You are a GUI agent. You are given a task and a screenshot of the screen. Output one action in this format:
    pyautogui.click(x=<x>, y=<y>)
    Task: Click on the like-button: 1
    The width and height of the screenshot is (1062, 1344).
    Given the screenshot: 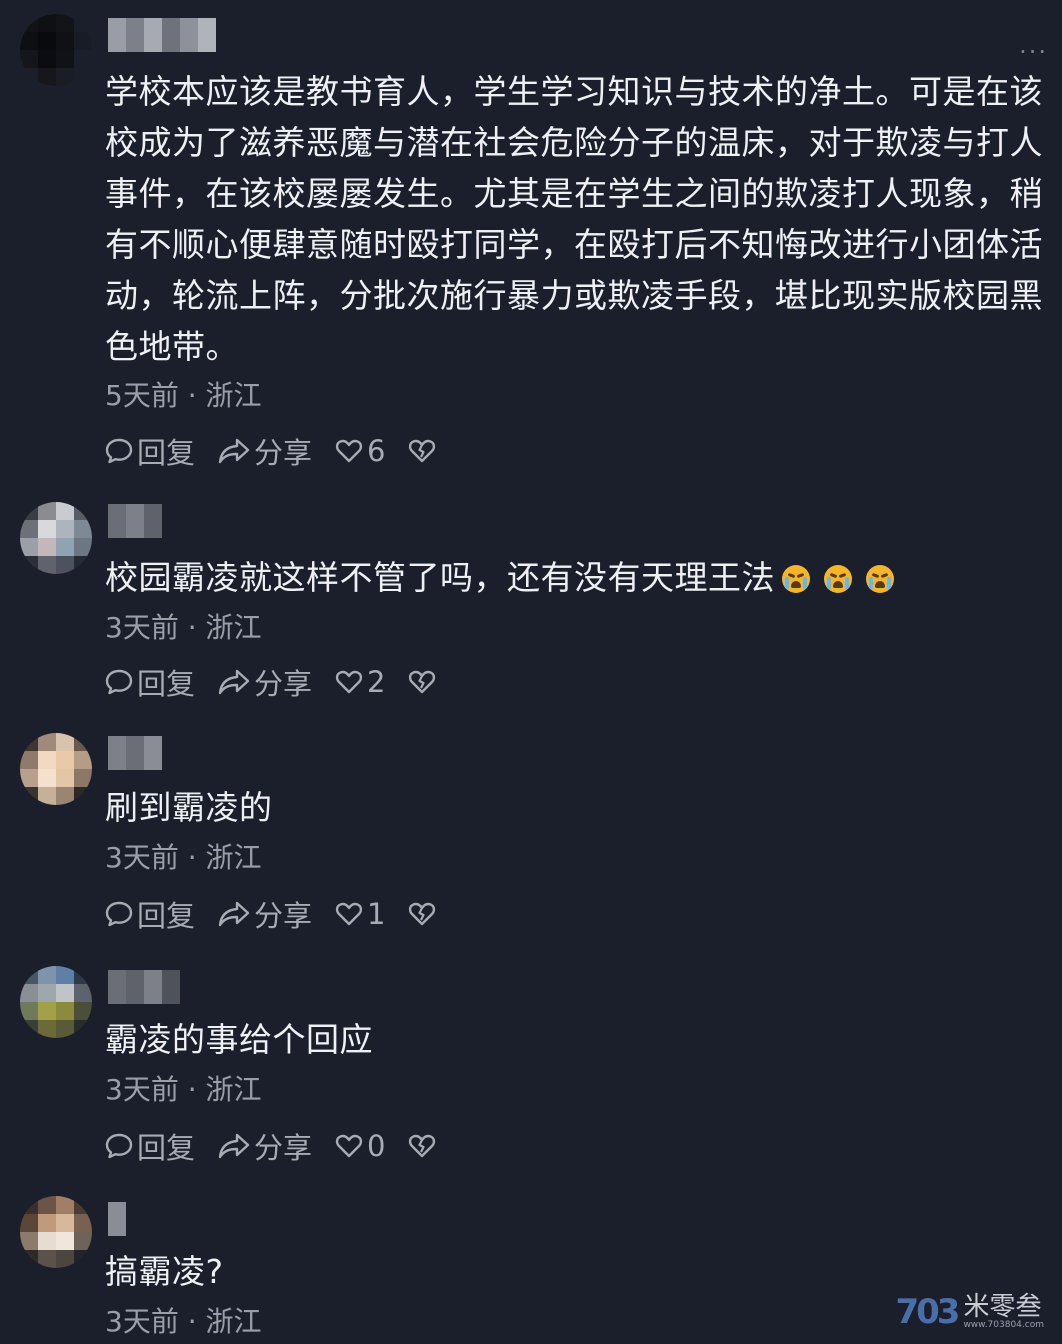 What is the action you would take?
    pyautogui.click(x=359, y=914)
    